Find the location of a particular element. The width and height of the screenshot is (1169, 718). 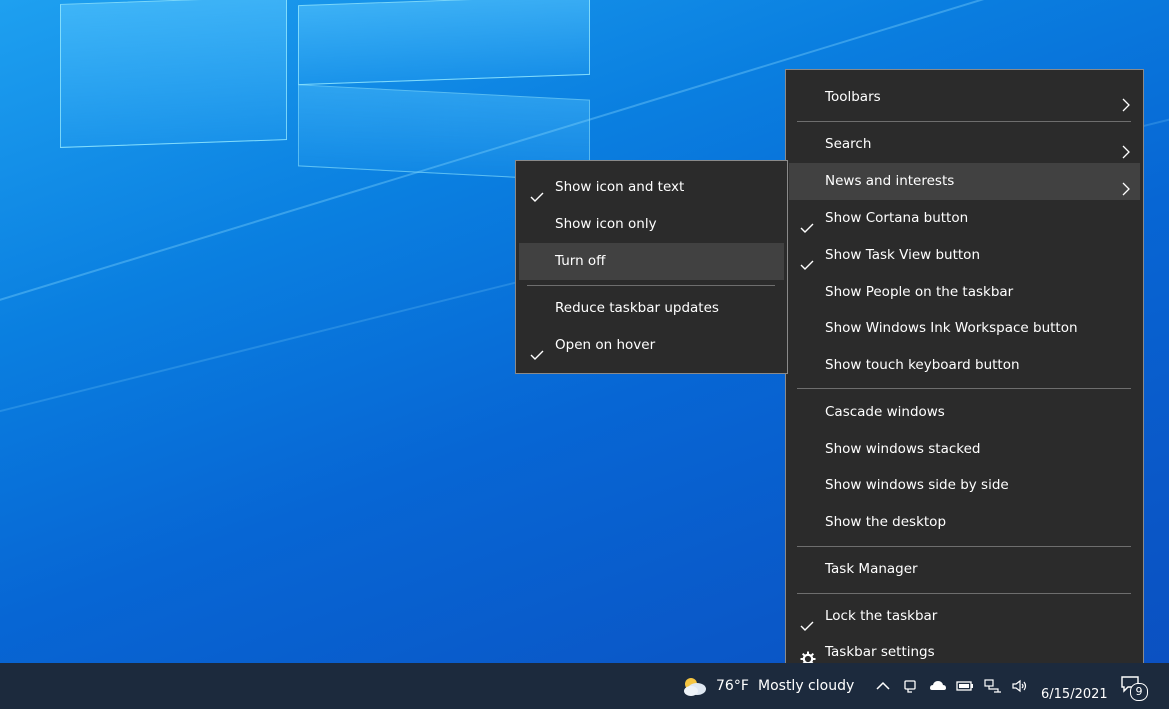

meet-now-icon is located at coordinates (911, 686).